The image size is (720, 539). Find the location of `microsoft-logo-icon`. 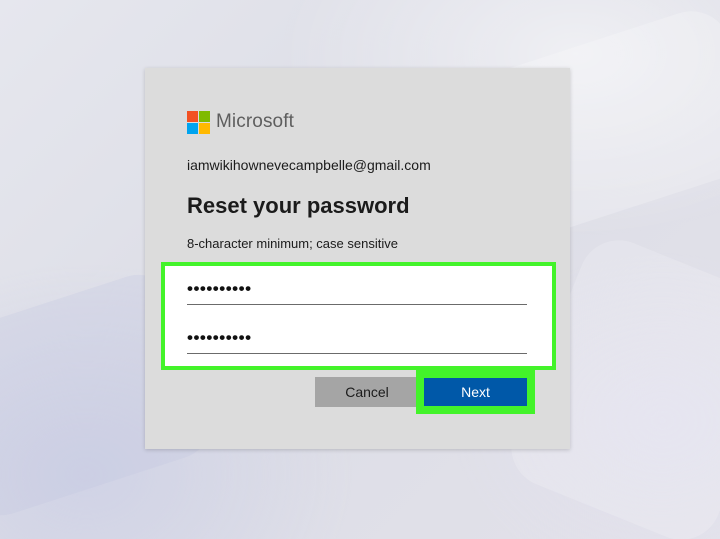

microsoft-logo-icon is located at coordinates (198, 122).